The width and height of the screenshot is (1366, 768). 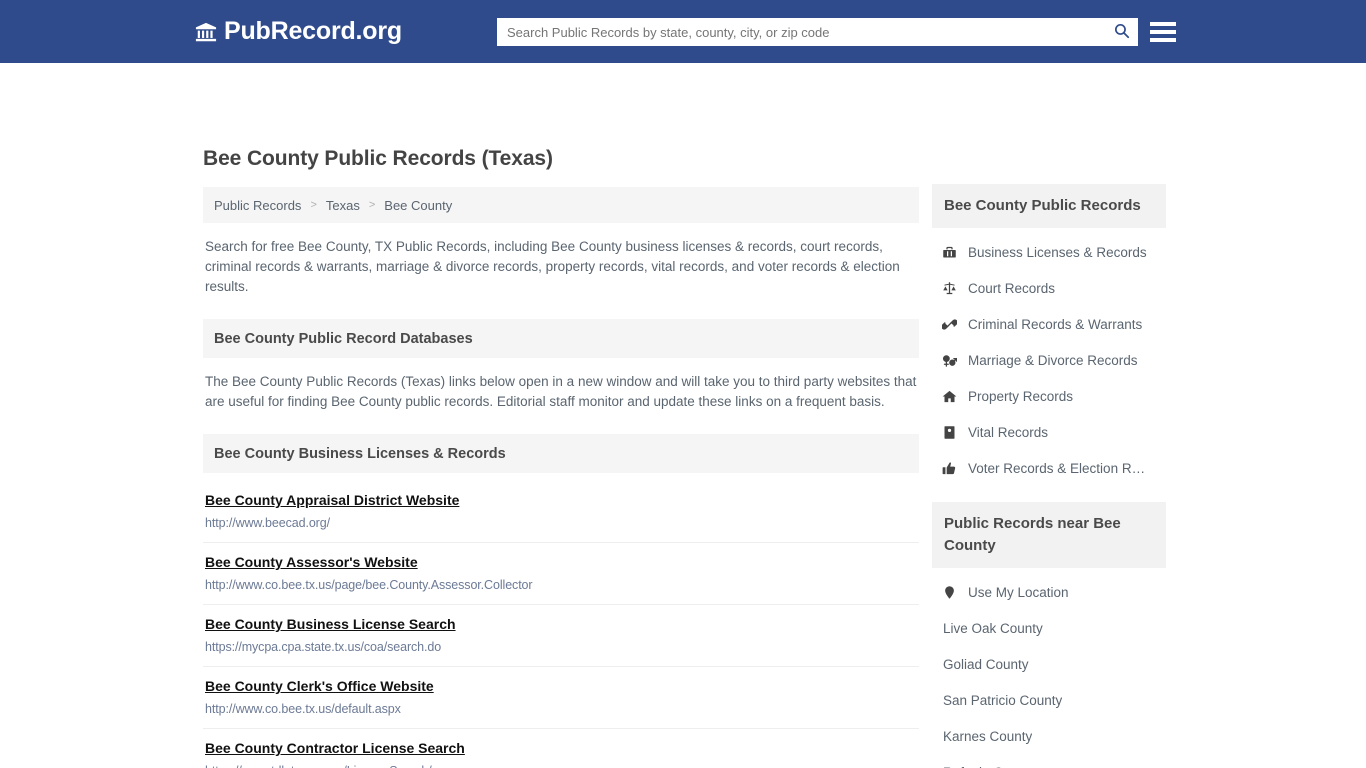 I want to click on sidebar-item-vital-records: Vital Records, so click(x=1049, y=432).